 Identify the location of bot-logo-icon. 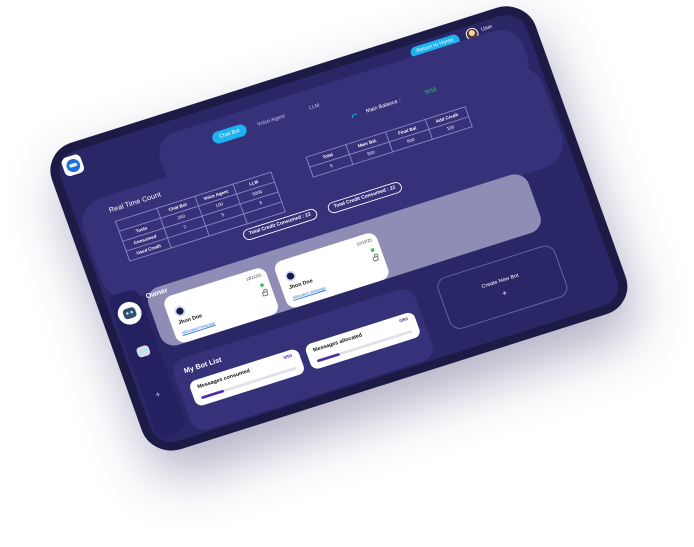
(73, 165).